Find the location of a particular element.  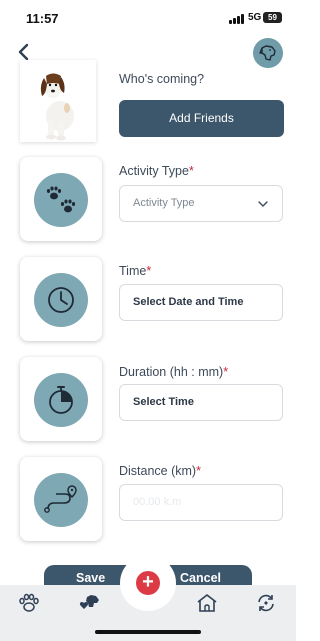

stopwatch-icon is located at coordinates (61, 400).